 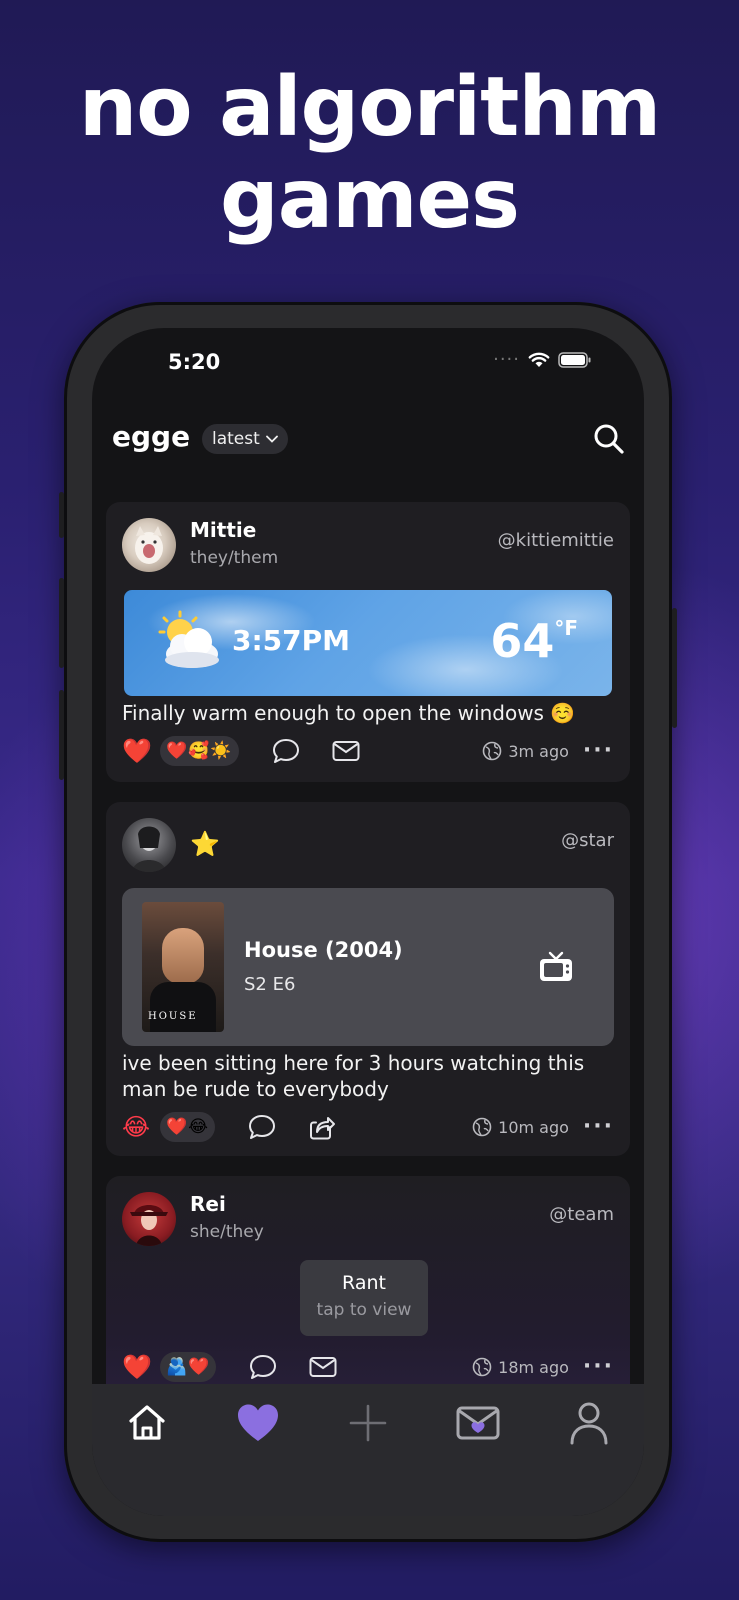 I want to click on app-title: egge, so click(x=151, y=436).